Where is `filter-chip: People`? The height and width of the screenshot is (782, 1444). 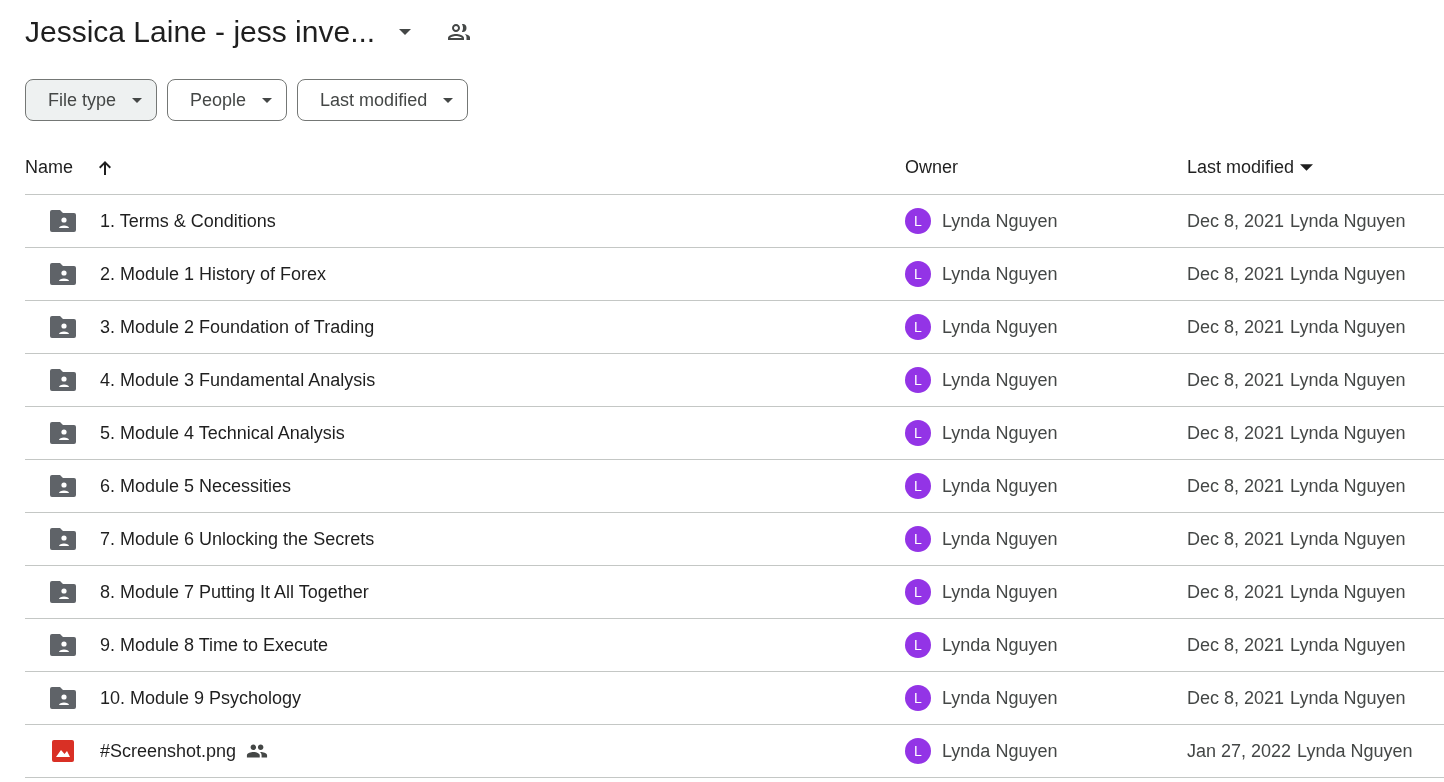
filter-chip: People is located at coordinates (227, 100).